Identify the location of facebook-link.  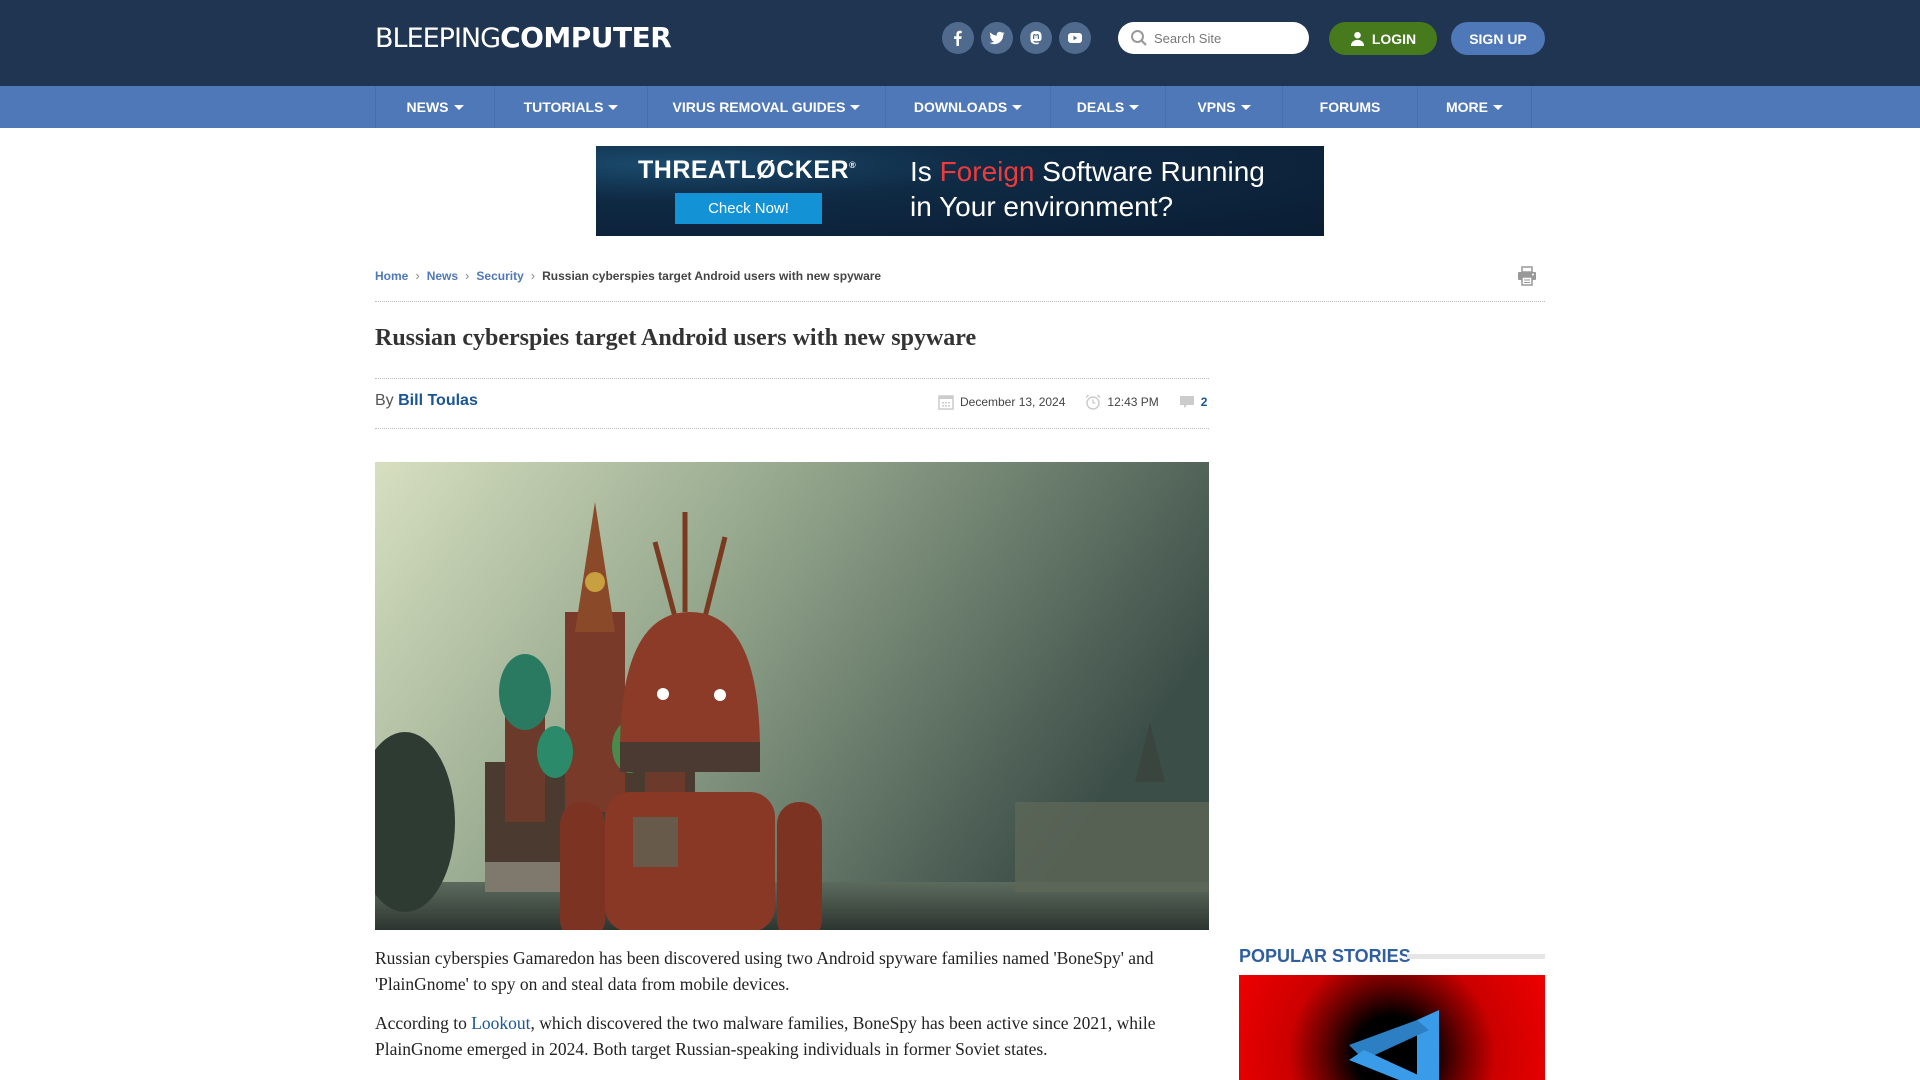
(958, 38).